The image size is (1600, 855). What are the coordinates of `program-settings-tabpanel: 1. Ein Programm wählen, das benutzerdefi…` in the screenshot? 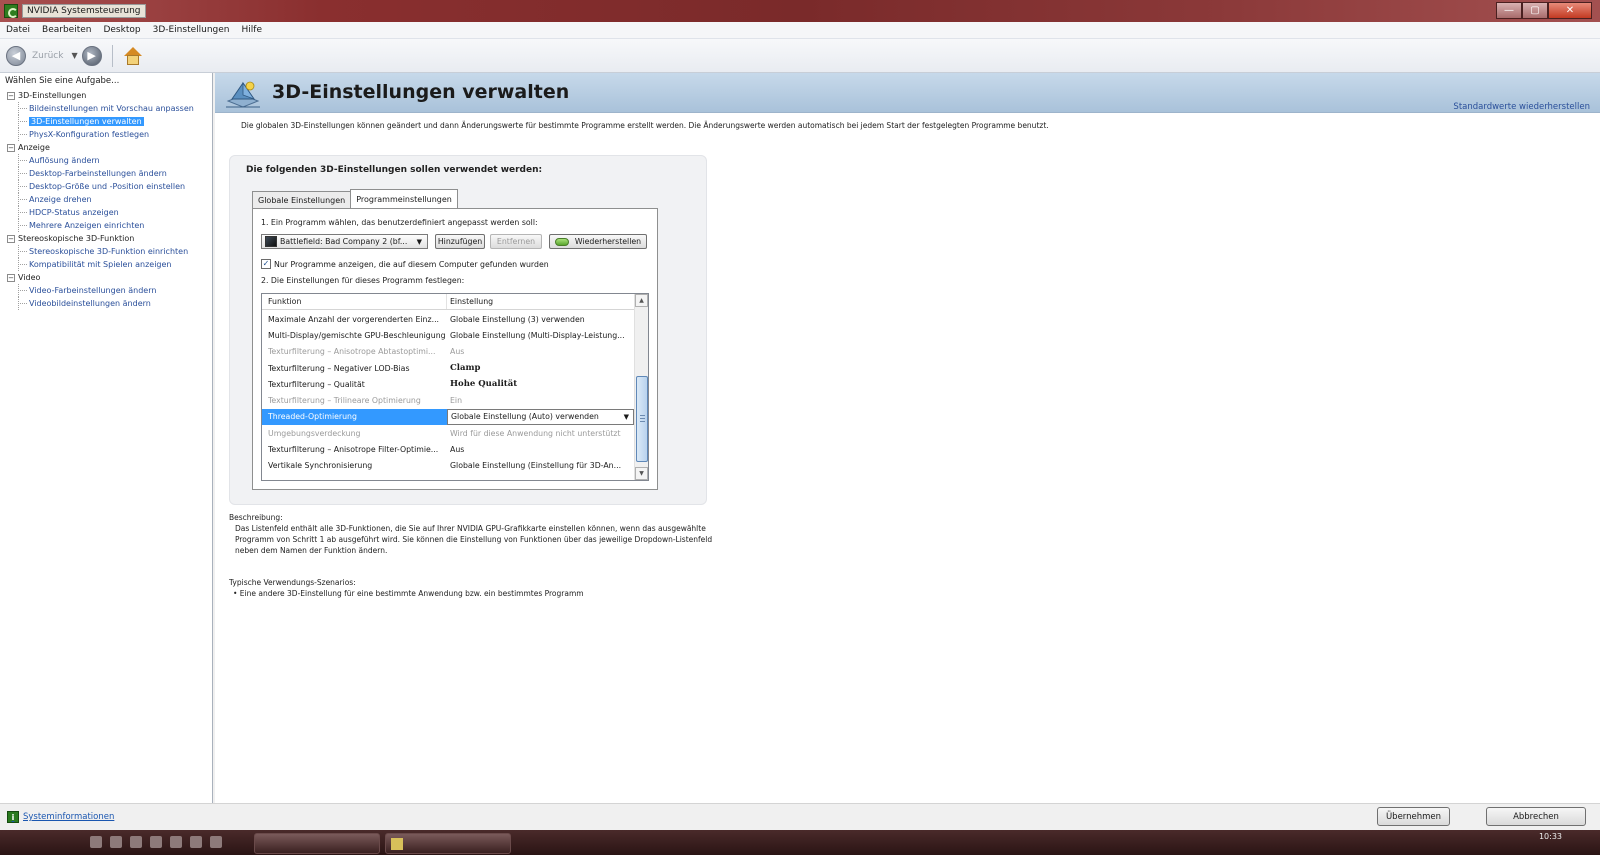 It's located at (455, 349).